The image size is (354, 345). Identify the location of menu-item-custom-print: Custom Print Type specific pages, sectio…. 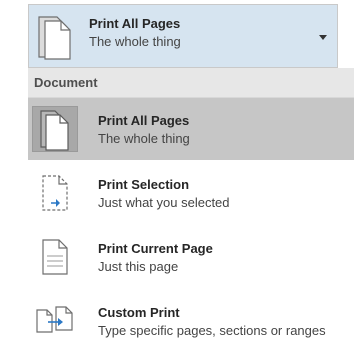
(191, 317).